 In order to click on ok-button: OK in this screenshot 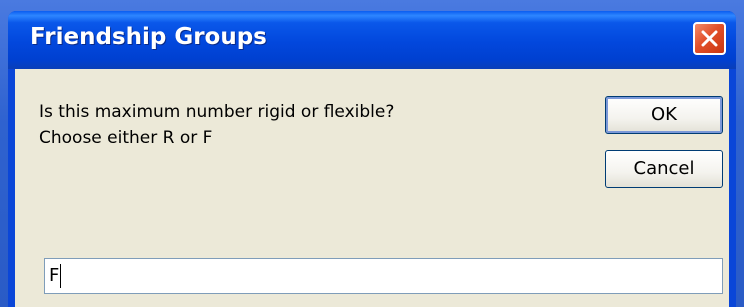, I will do `click(664, 115)`.